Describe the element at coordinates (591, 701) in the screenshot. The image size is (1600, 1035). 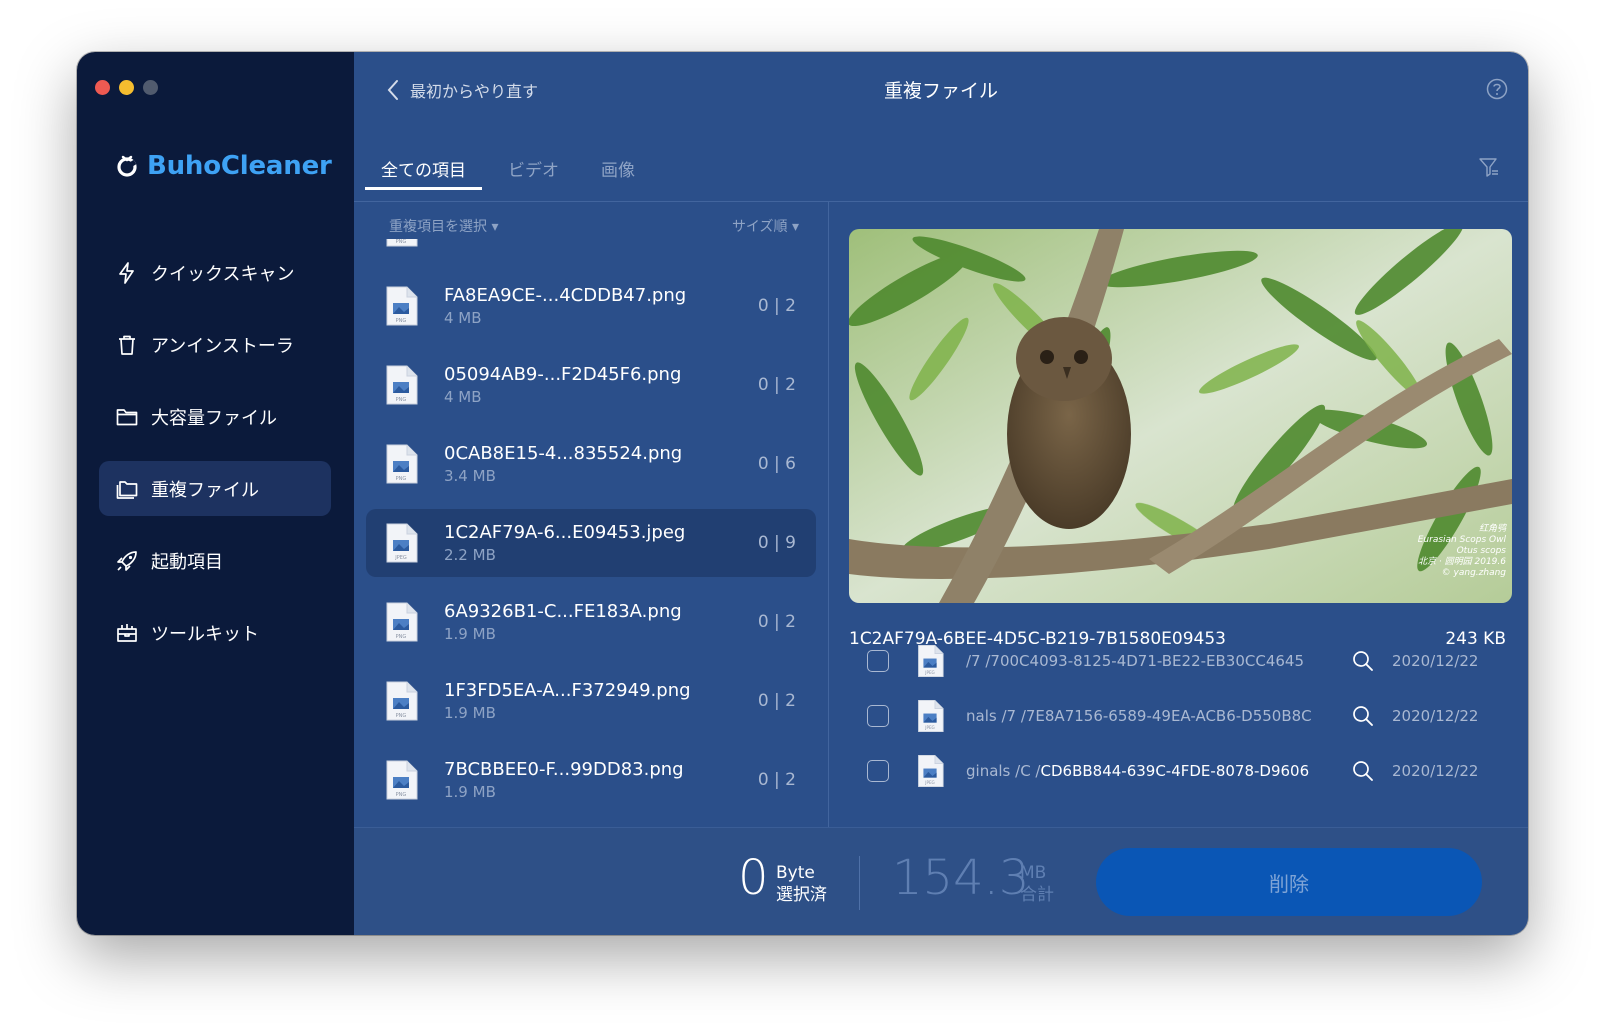
I see `list-item: PNG 1F3FD5EA-A...F372949.png 1.9 MB 0 | 2` at that location.